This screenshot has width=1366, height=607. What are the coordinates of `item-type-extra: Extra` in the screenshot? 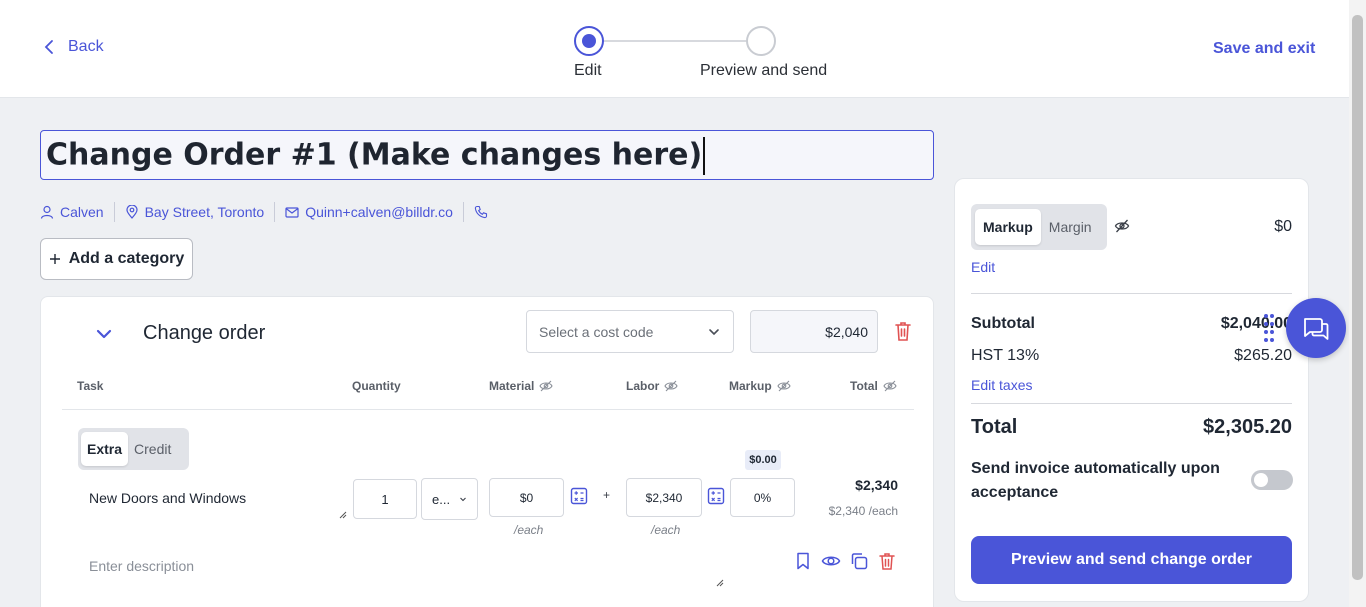 It's located at (105, 449).